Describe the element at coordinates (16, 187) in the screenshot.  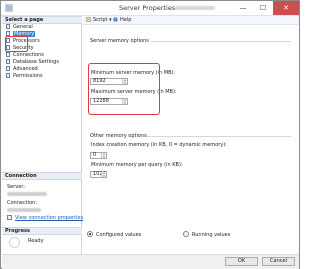
I see `server-label: Server:` at that location.